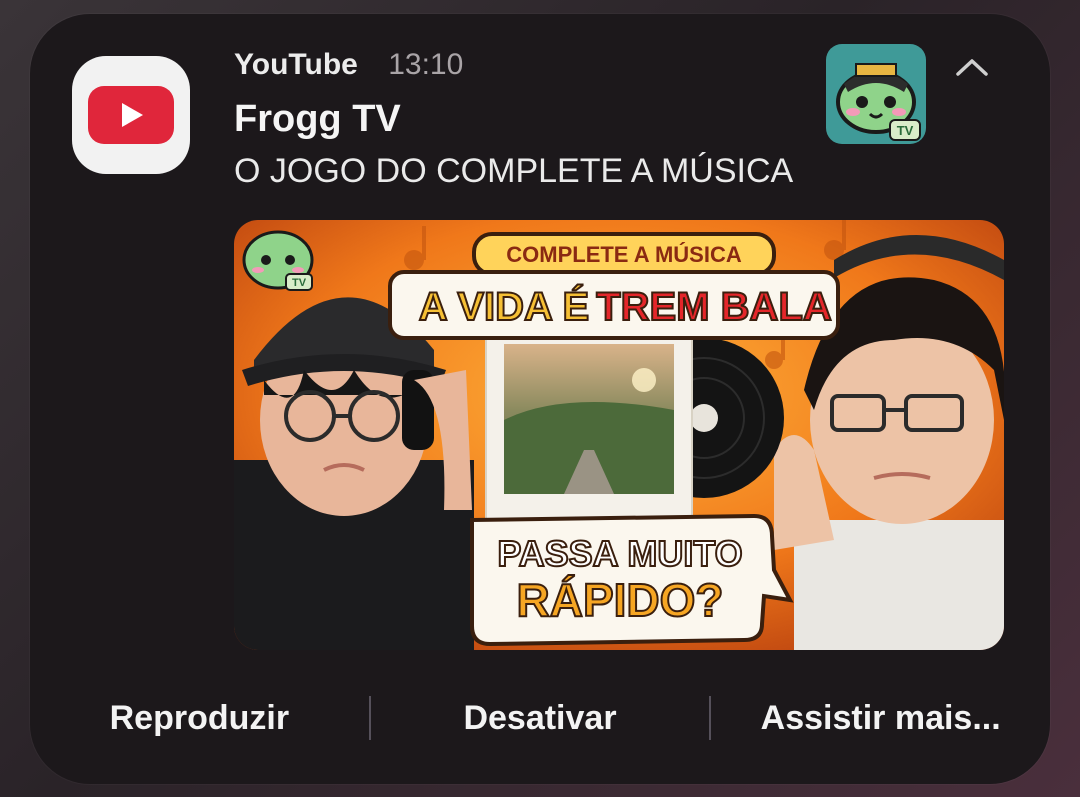 The height and width of the screenshot is (797, 1080). I want to click on channel-avatar: TV, so click(876, 94).